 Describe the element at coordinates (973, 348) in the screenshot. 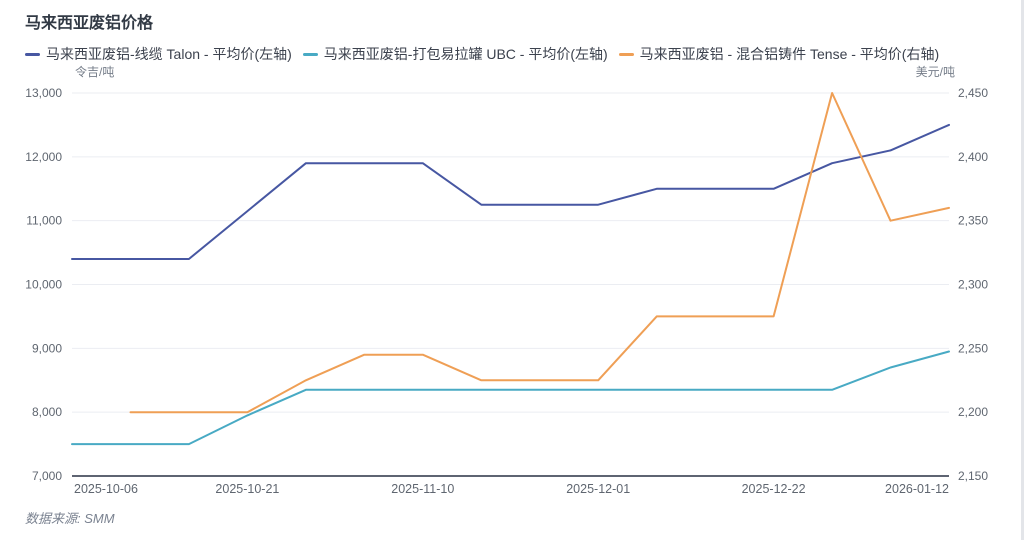

I see `right-axis-tick-label: 2,250` at that location.